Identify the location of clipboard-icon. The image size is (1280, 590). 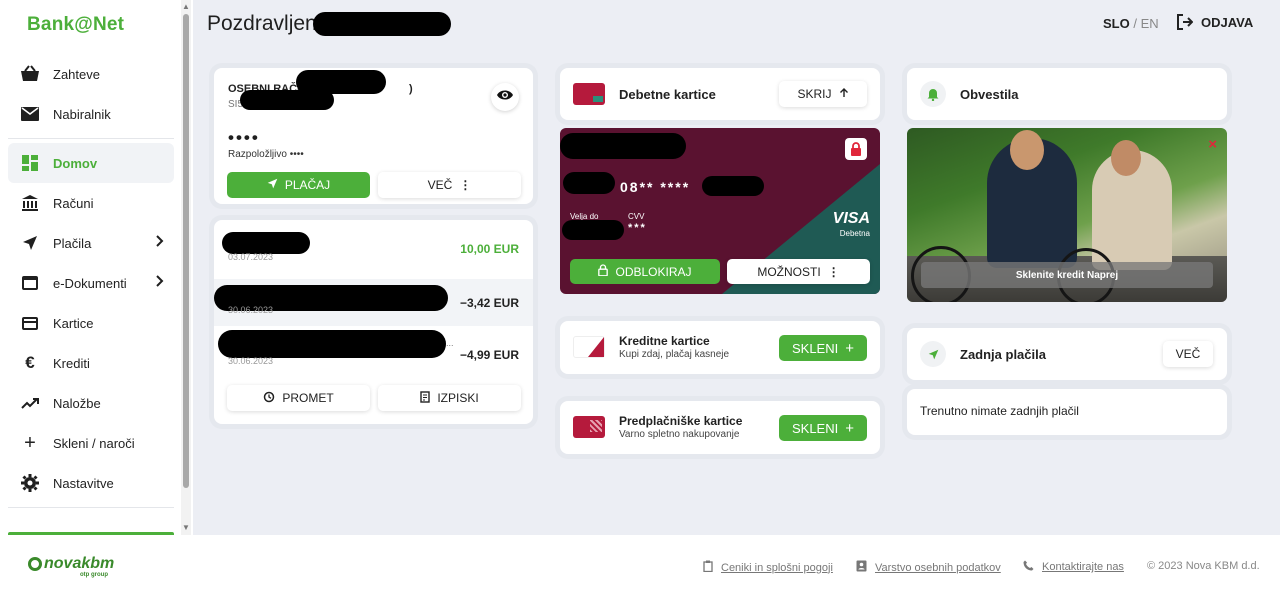
(708, 567).